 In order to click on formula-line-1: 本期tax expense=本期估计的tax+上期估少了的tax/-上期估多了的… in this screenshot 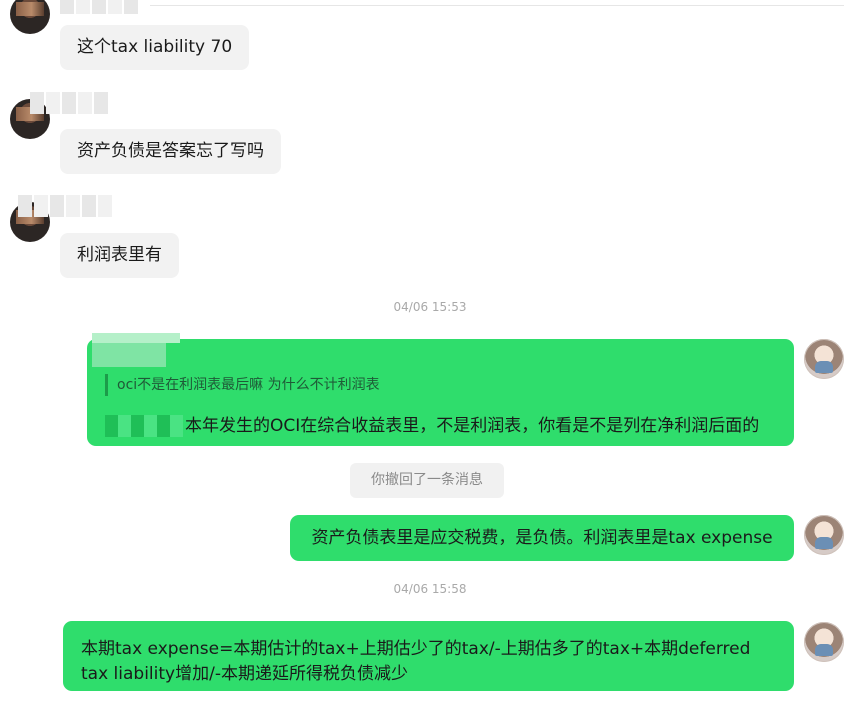, I will do `click(416, 649)`.